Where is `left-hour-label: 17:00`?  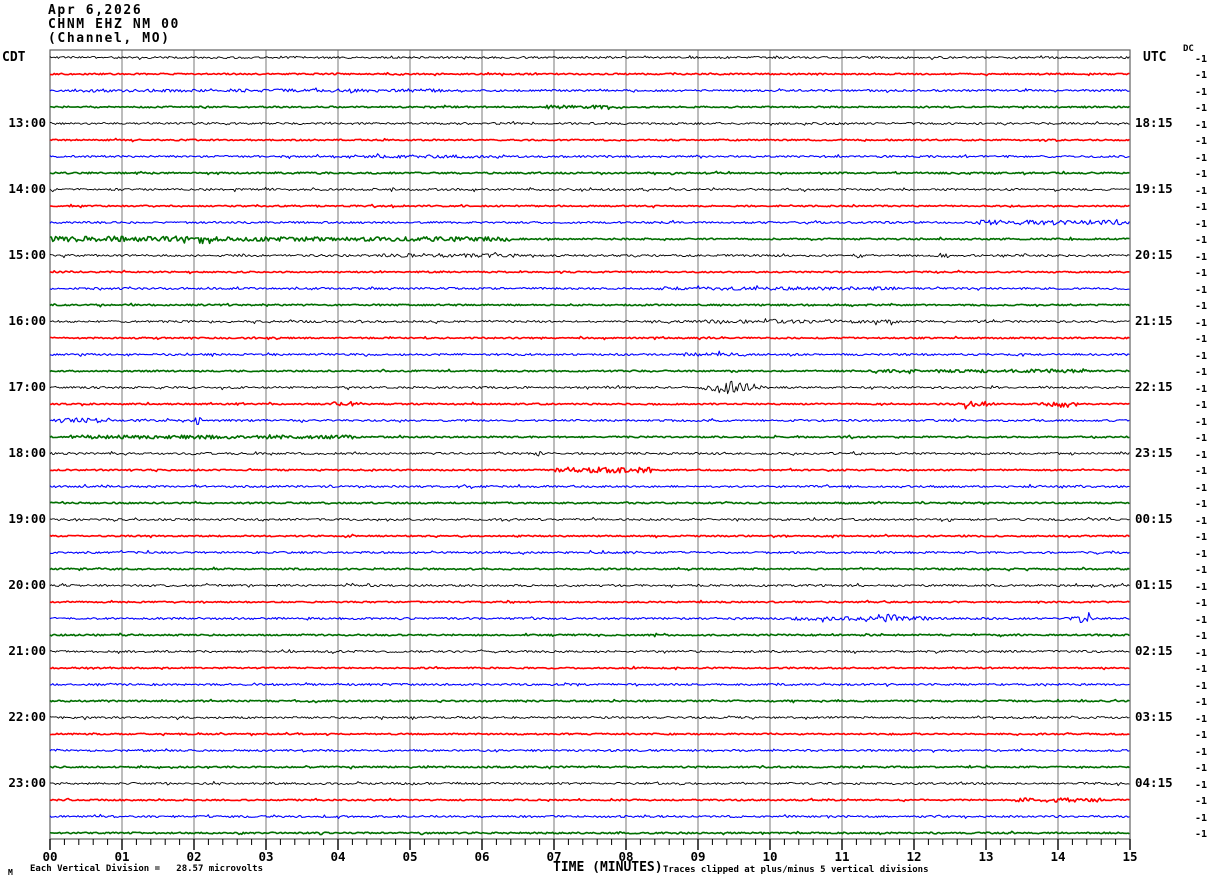 left-hour-label: 17:00 is located at coordinates (27, 386).